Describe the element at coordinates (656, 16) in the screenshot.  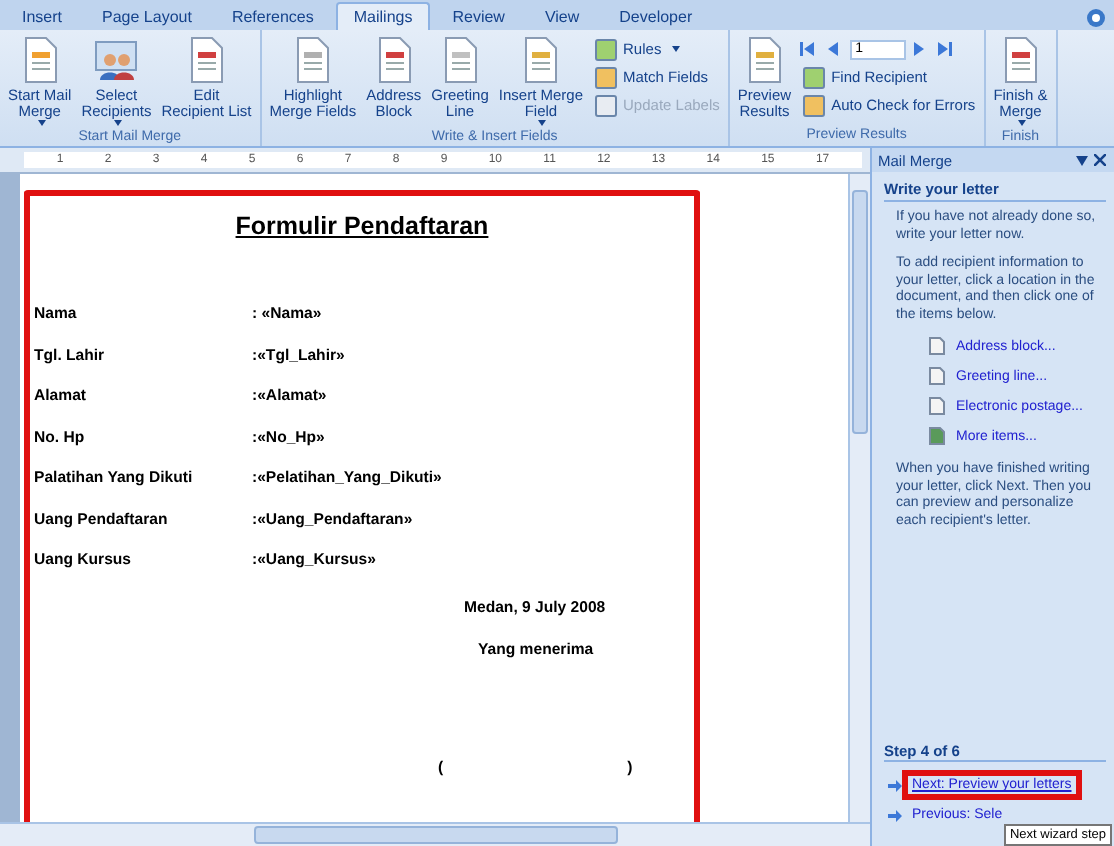
I see `ribbon-tab: Developer` at that location.